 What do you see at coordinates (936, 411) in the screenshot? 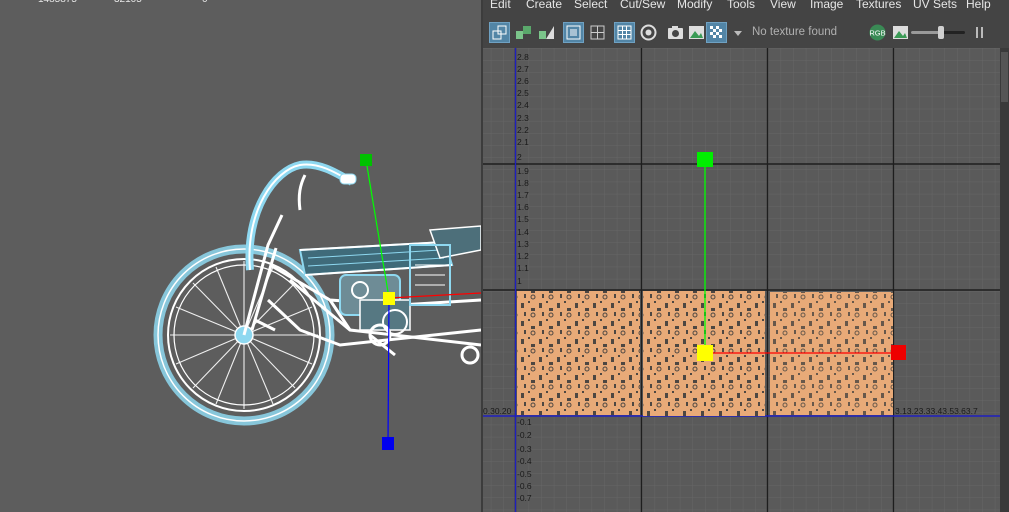
I see `u-axis-positive-labels: 3.13.23.33.43.53.63.7` at bounding box center [936, 411].